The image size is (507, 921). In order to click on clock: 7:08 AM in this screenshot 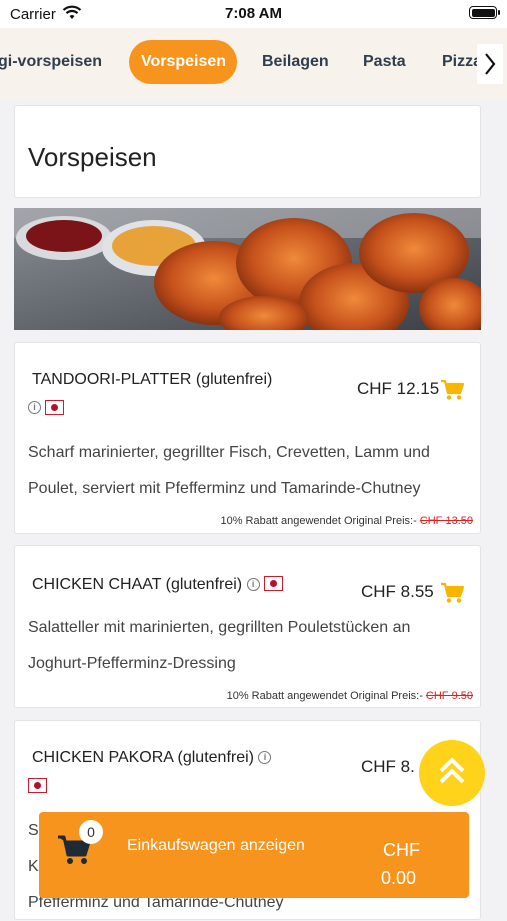, I will do `click(253, 13)`.